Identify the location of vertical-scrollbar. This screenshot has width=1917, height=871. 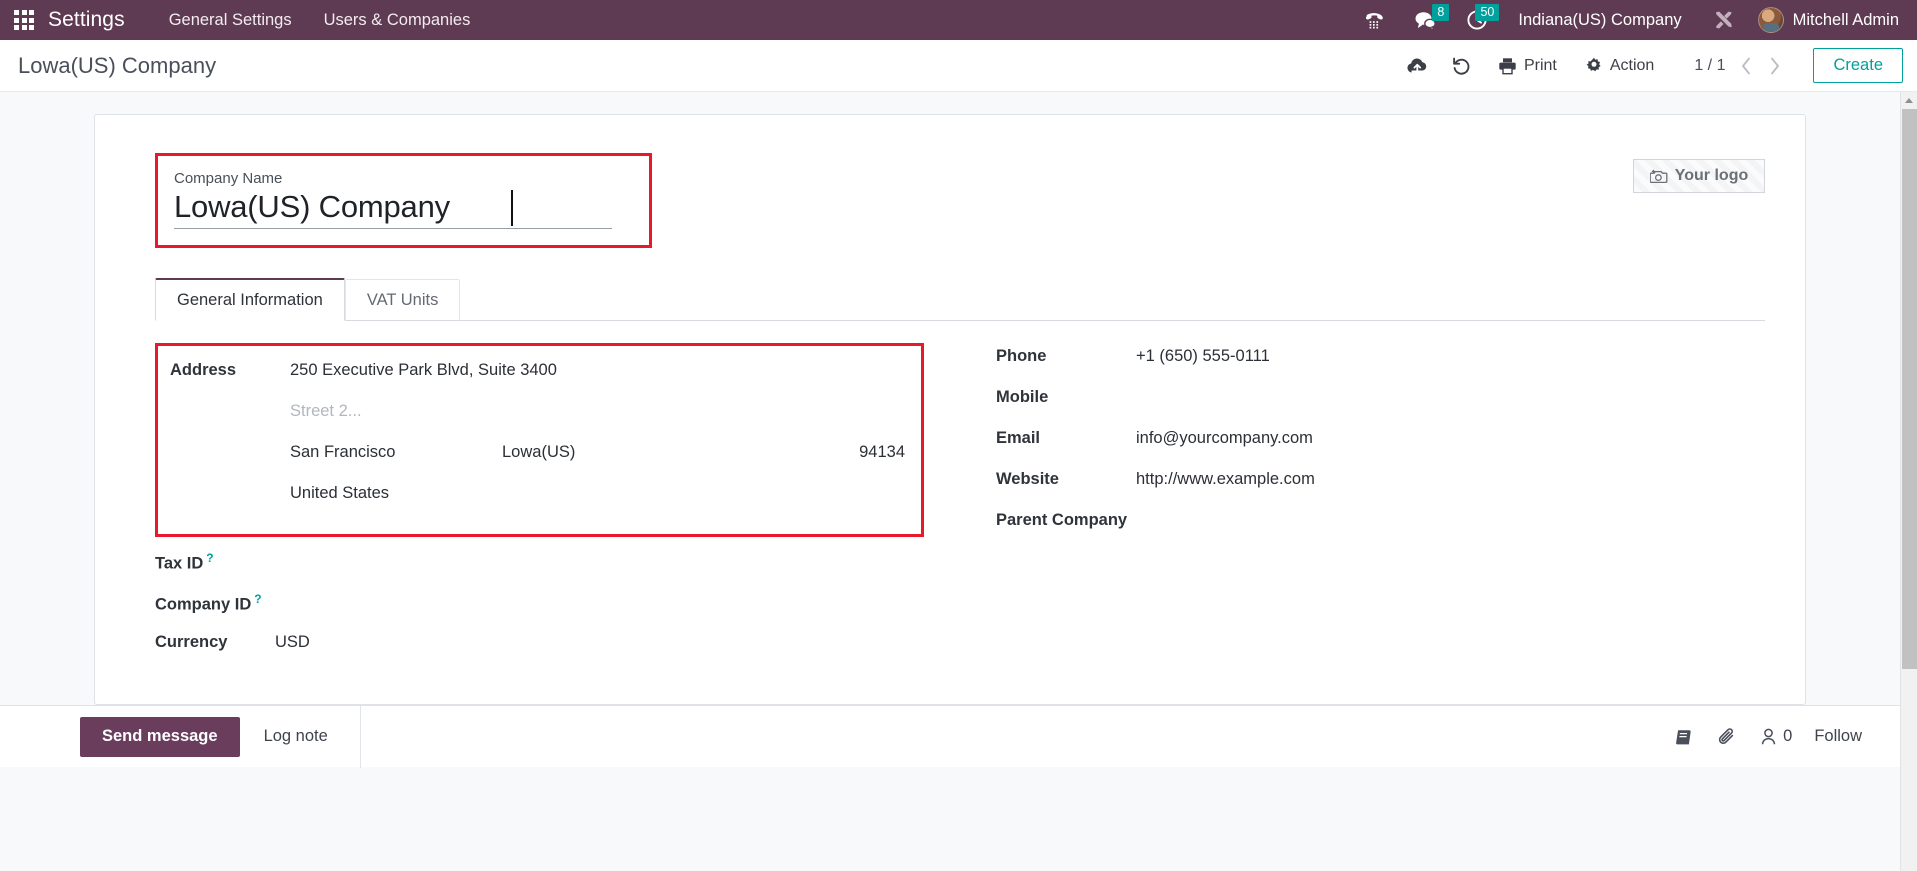
(1908, 481).